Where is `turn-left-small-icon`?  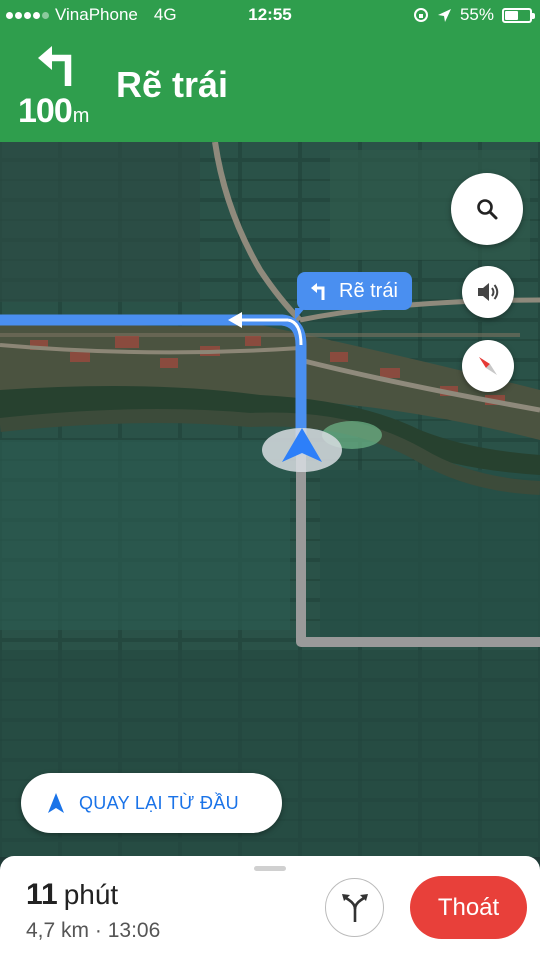
turn-left-small-icon is located at coordinates (318, 291).